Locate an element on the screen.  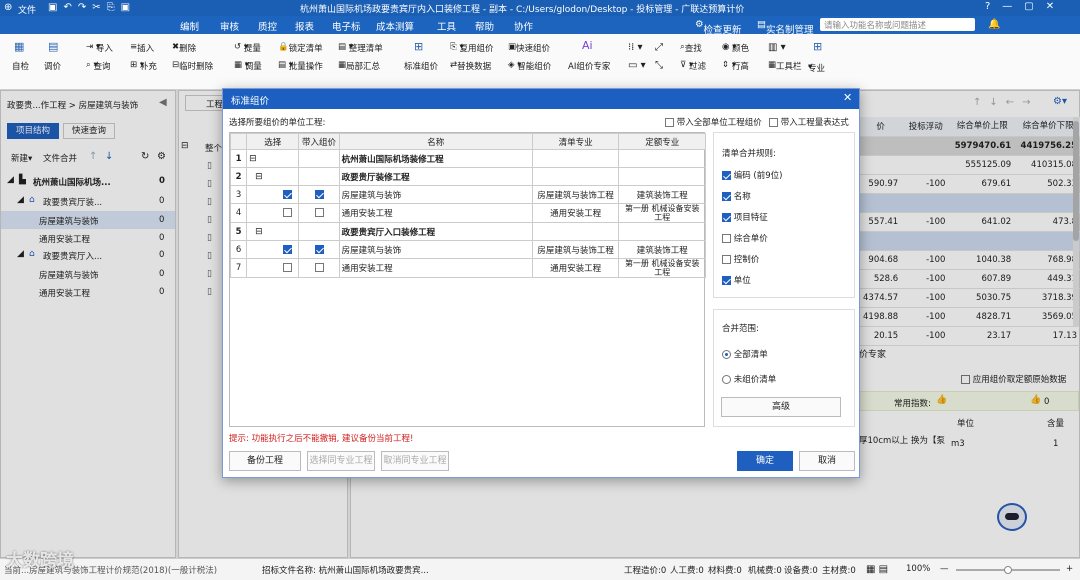
row-height-button: ⇕ 行高 ▾ is located at coordinates (735, 66).